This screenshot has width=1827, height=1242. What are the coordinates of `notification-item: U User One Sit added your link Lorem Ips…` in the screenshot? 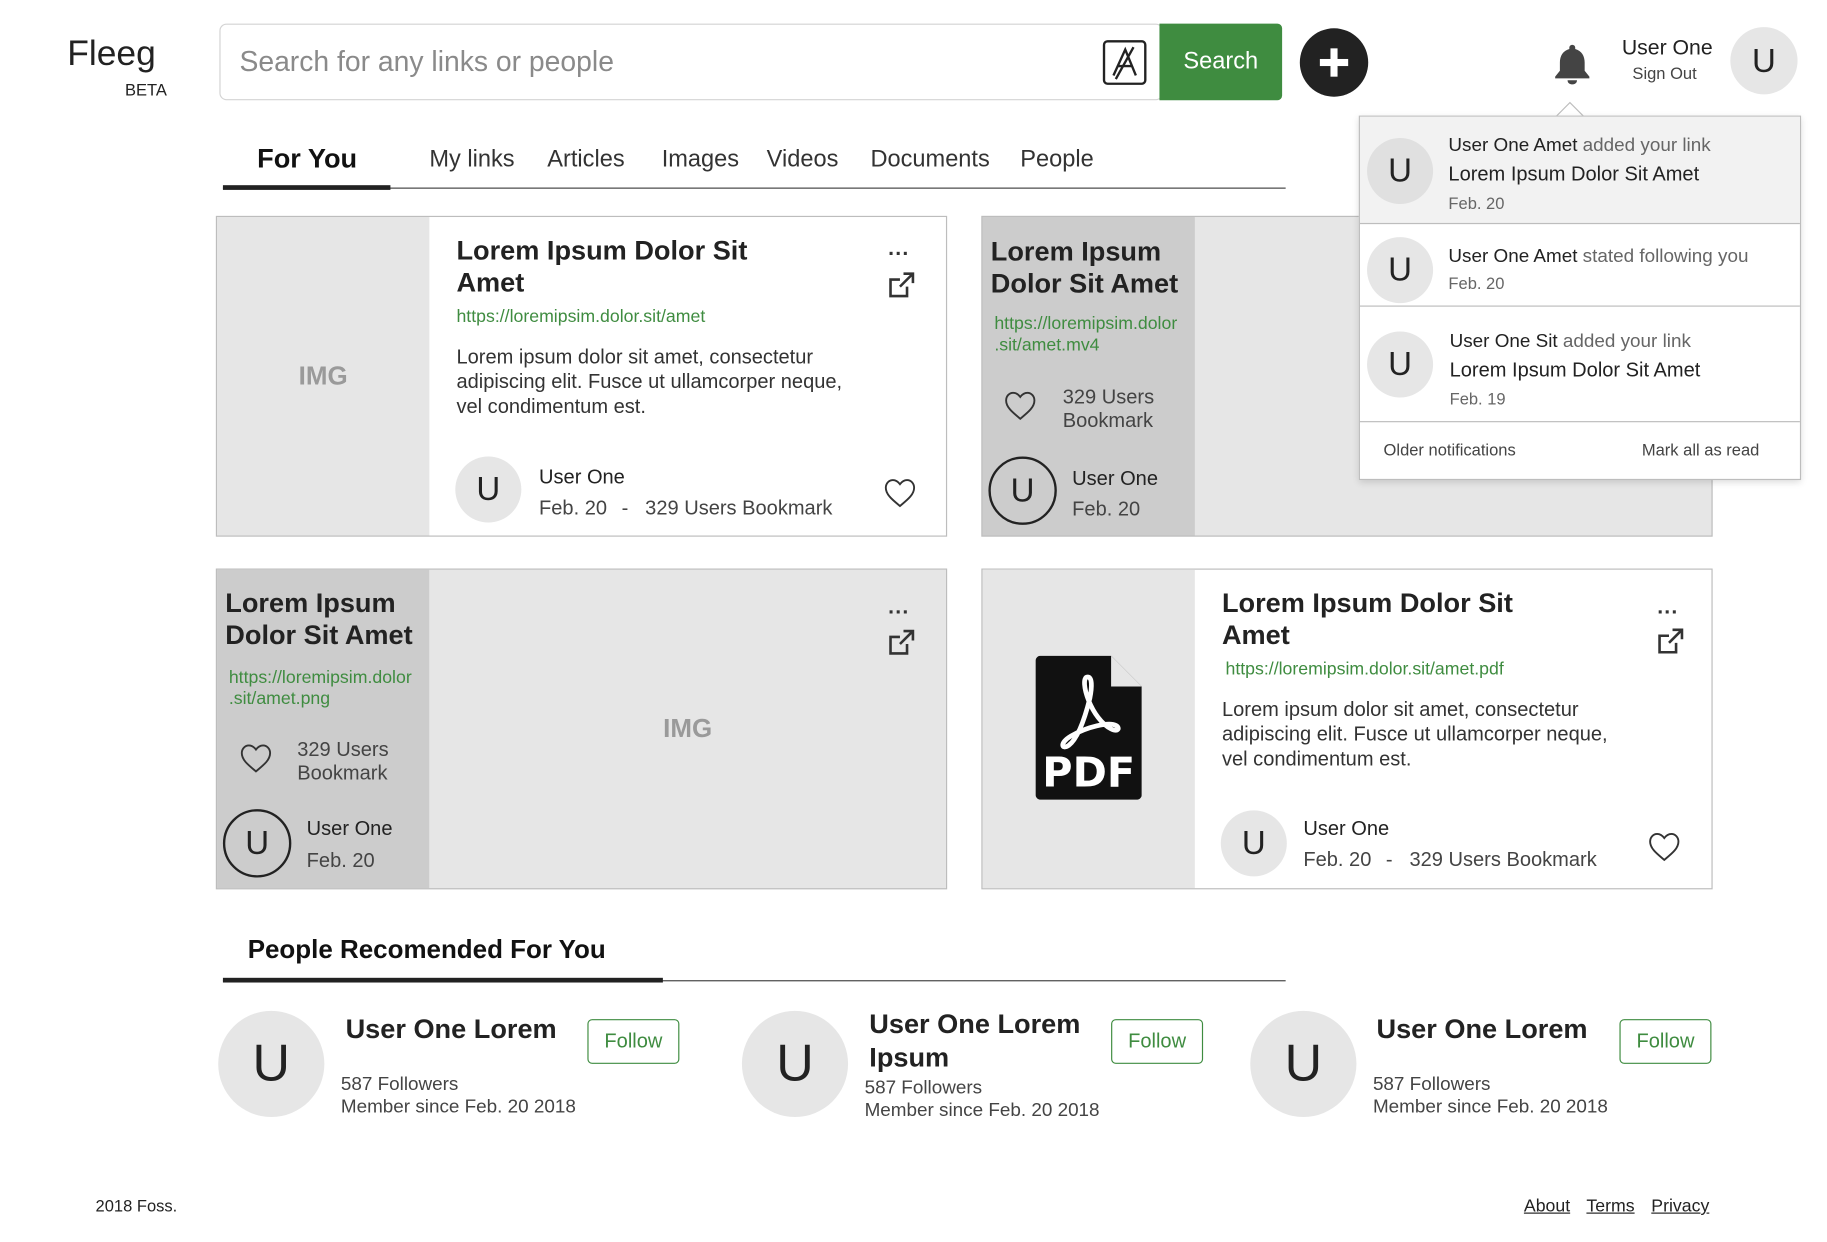 It's located at (1579, 365).